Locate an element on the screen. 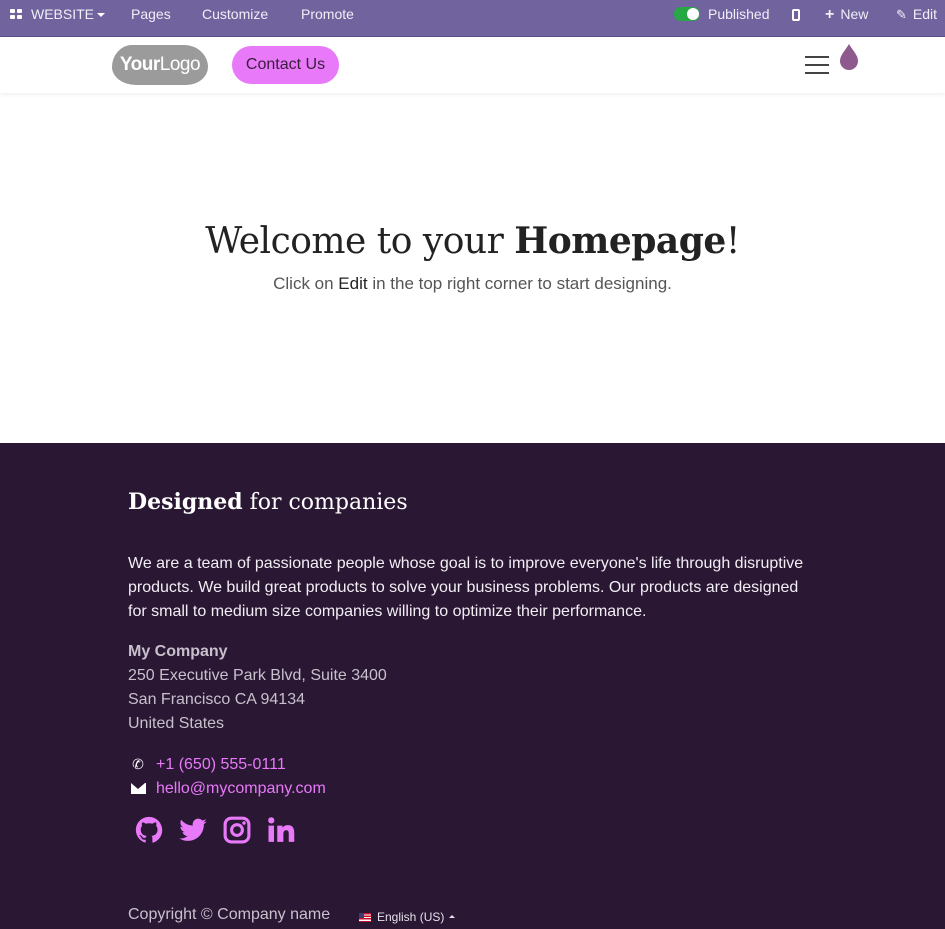  website-menu-label: WEBSITE is located at coordinates (63, 14).